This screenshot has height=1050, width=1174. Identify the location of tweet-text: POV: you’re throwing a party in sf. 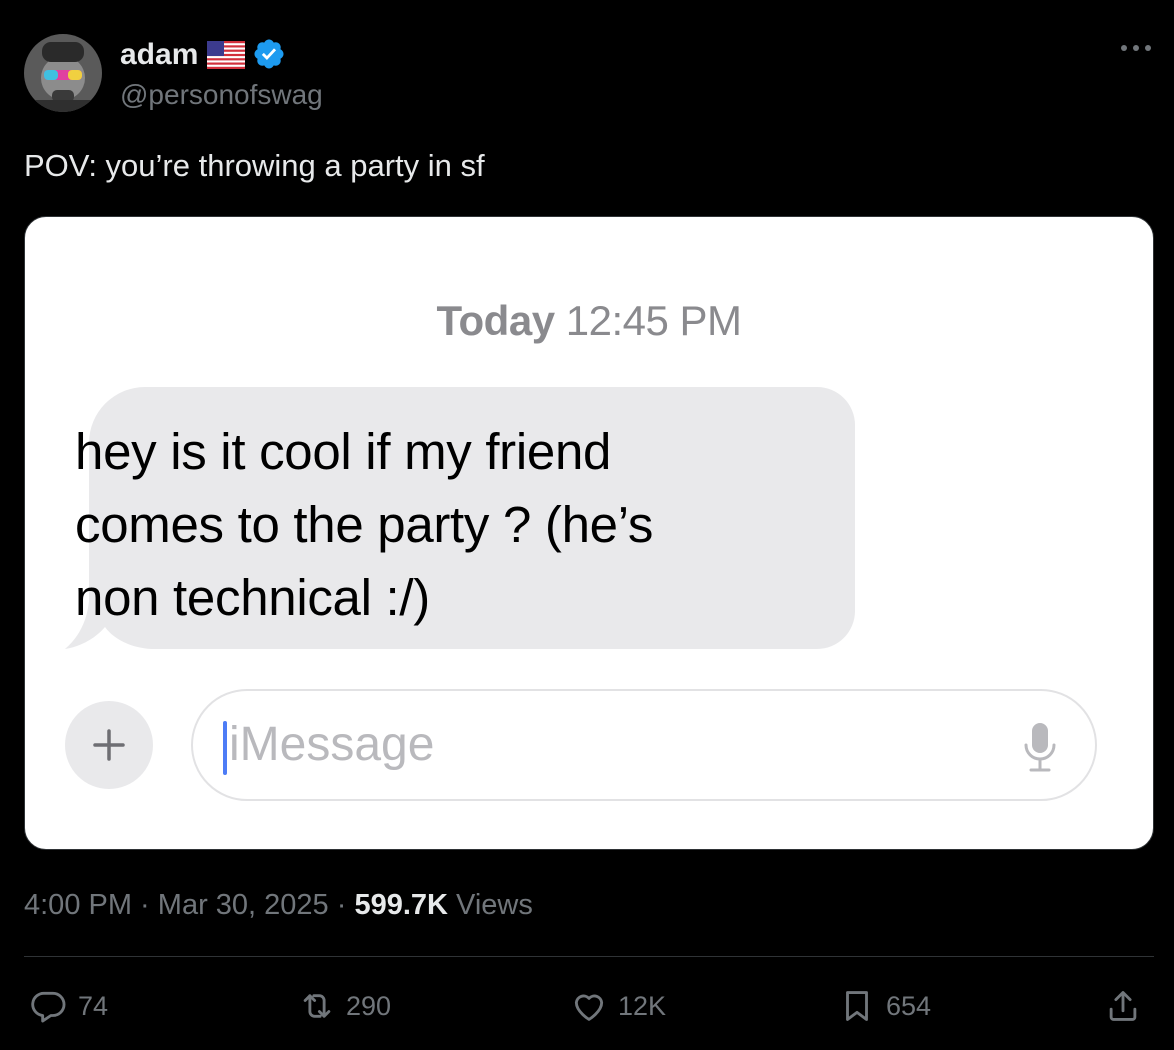
(254, 165).